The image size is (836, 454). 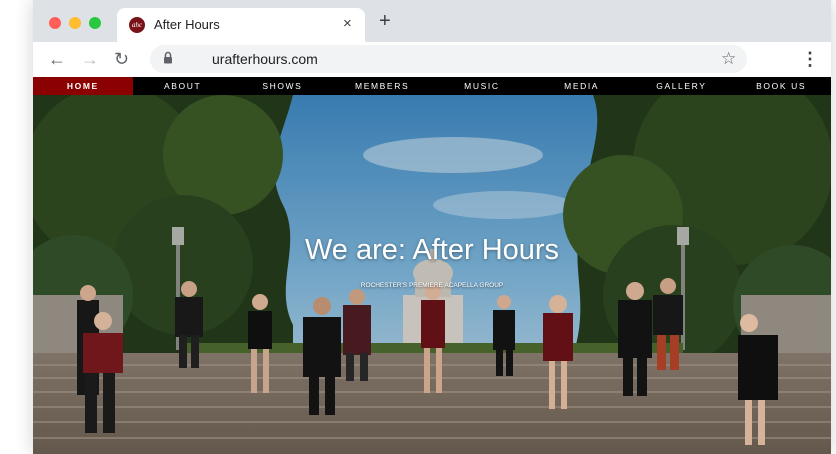 What do you see at coordinates (582, 86) in the screenshot?
I see `nav-item-media: MEDIA` at bounding box center [582, 86].